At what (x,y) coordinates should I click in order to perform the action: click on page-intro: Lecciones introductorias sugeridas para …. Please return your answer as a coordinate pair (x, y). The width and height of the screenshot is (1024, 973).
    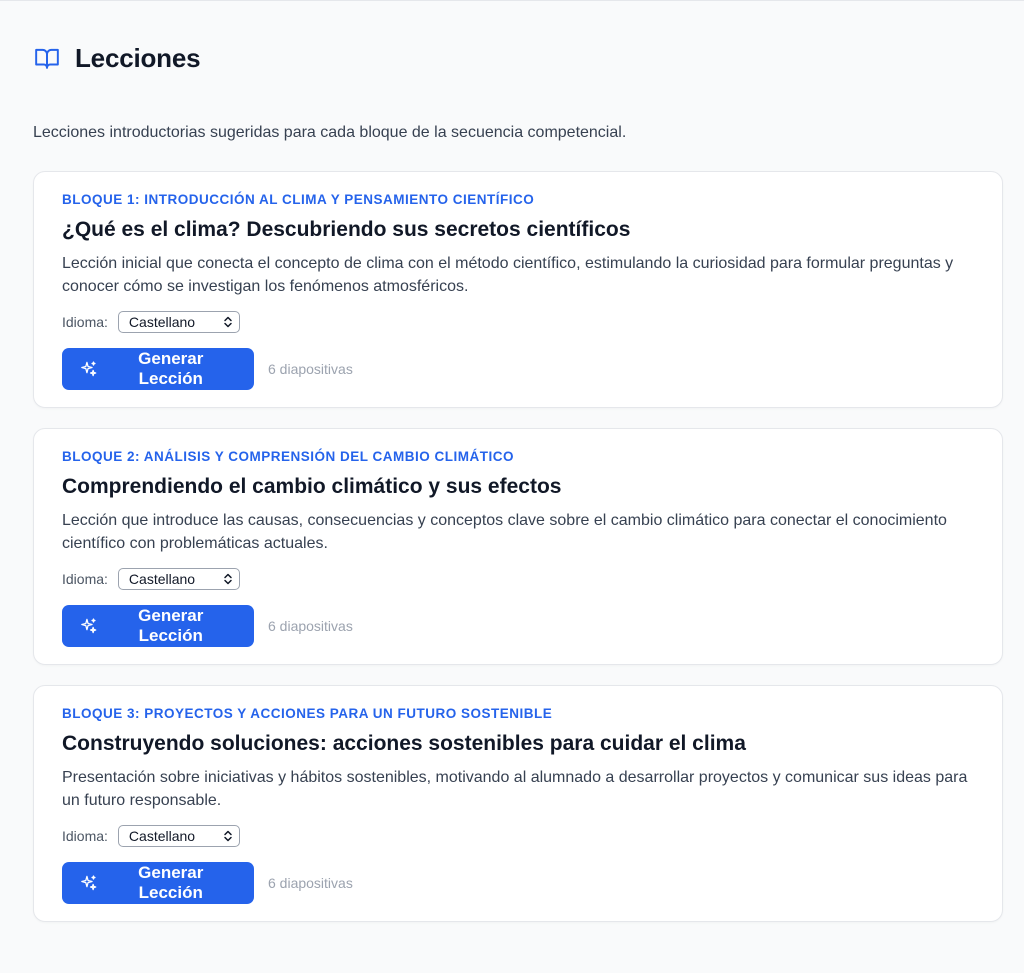
    Looking at the image, I should click on (330, 132).